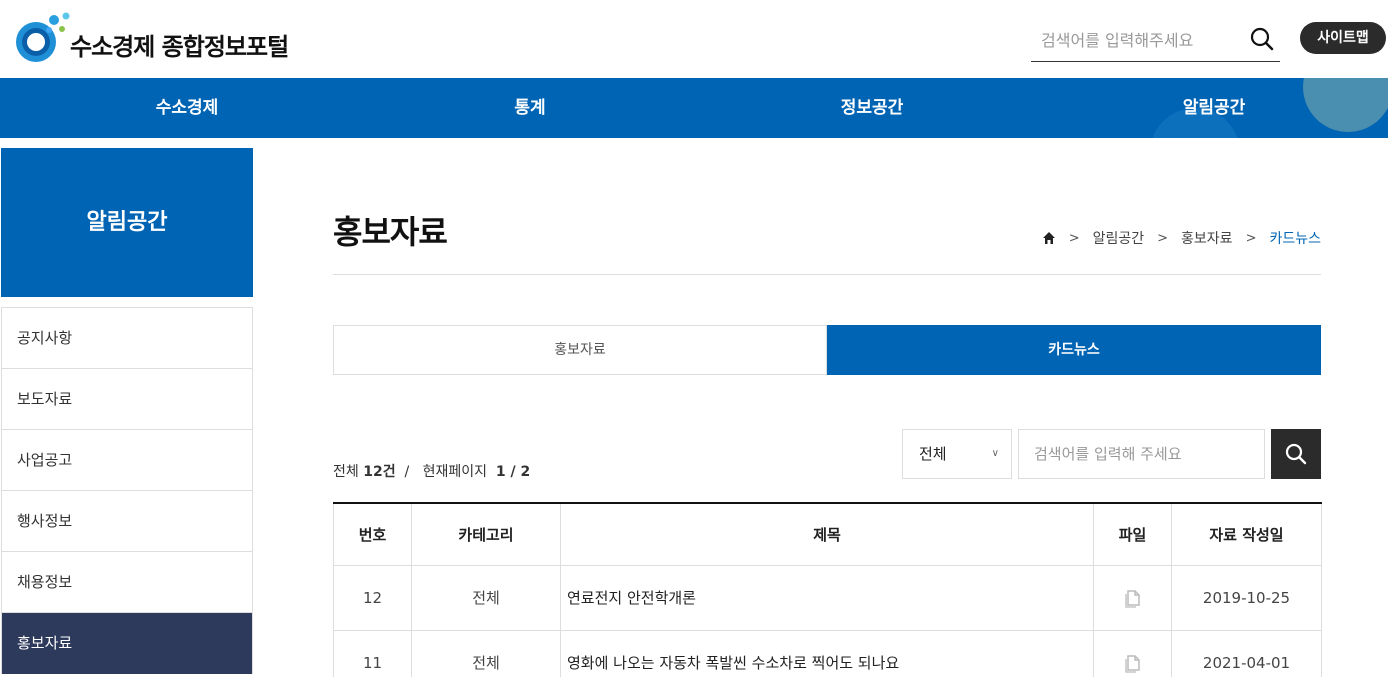  Describe the element at coordinates (127, 643) in the screenshot. I see `sidebar-item-promotion: 홍보자료` at that location.